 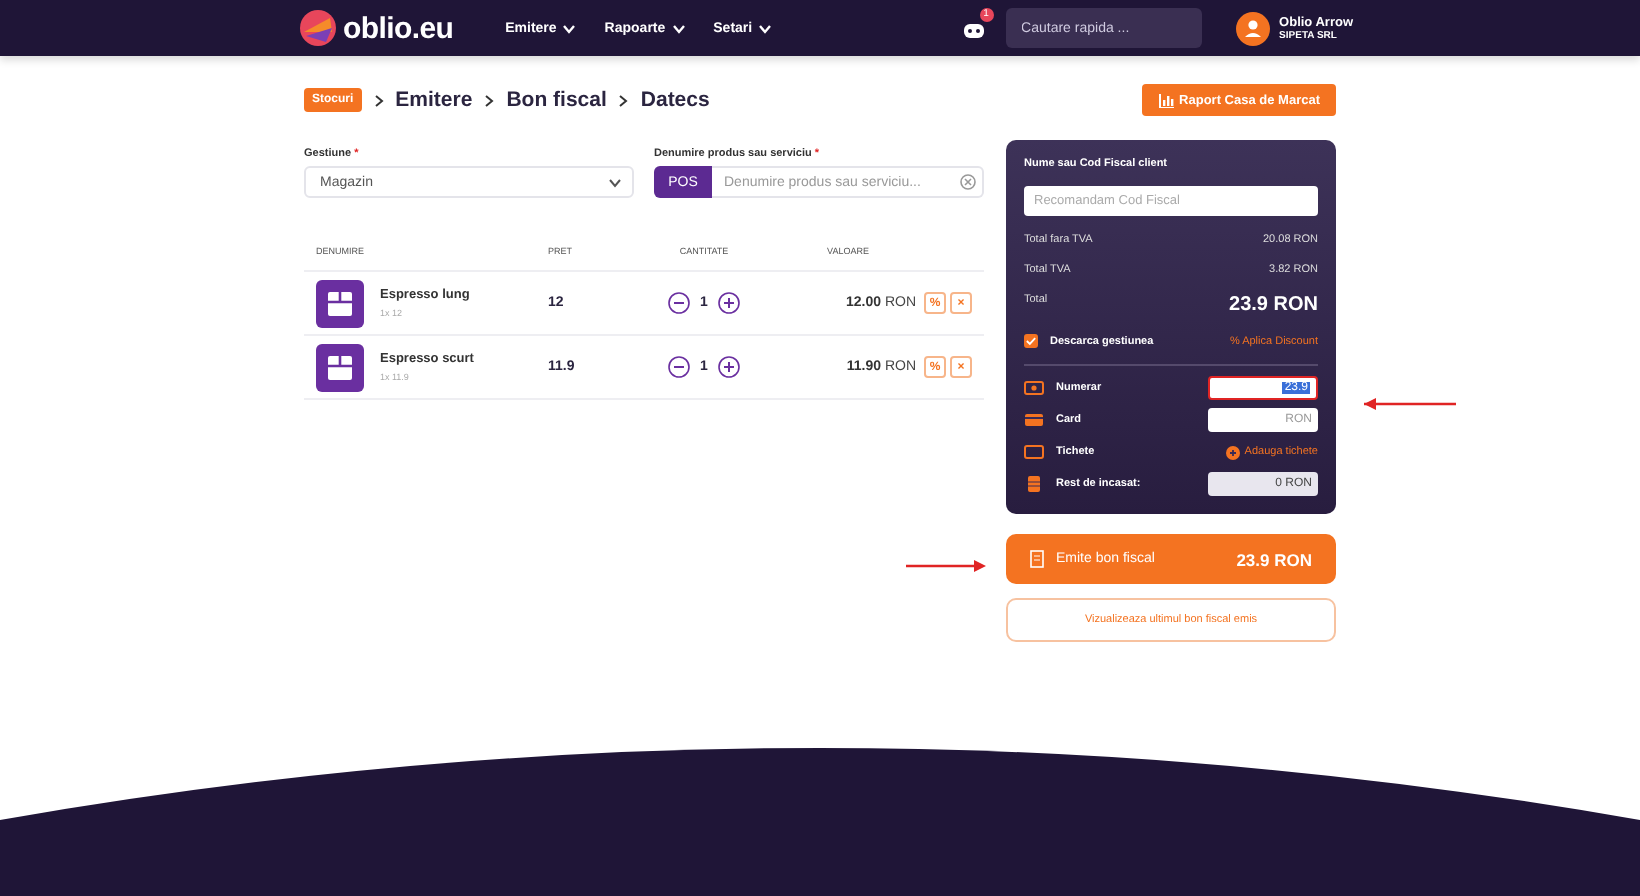 What do you see at coordinates (946, 566) in the screenshot?
I see `arrow` at bounding box center [946, 566].